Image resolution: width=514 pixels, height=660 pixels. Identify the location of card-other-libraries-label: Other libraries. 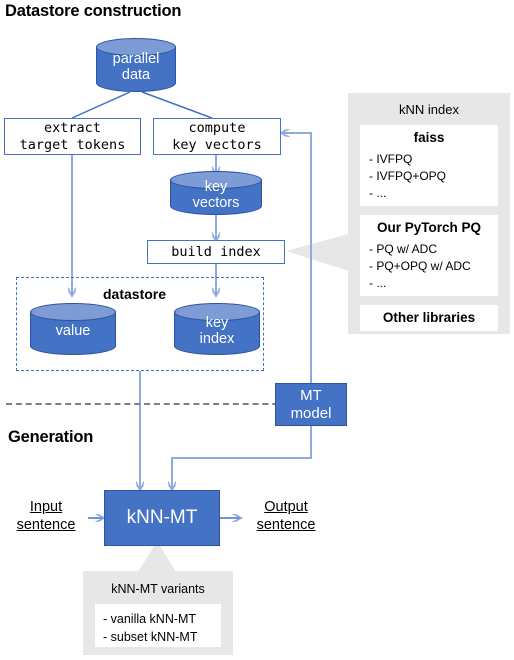
(429, 317).